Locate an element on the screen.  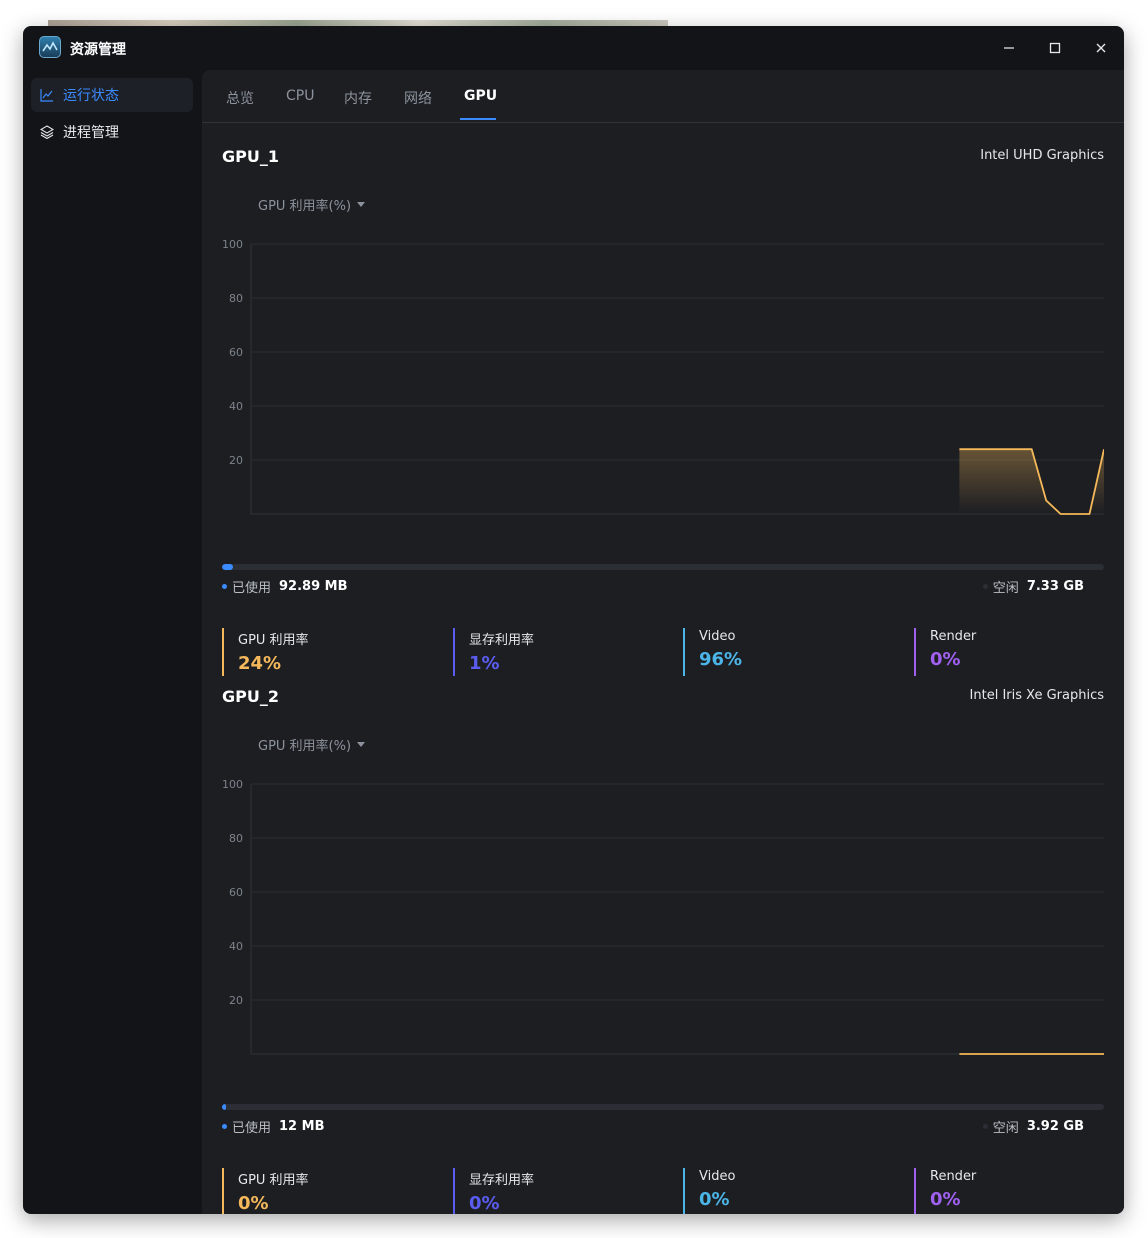
memory-used-value: 92.89 MB is located at coordinates (313, 586).